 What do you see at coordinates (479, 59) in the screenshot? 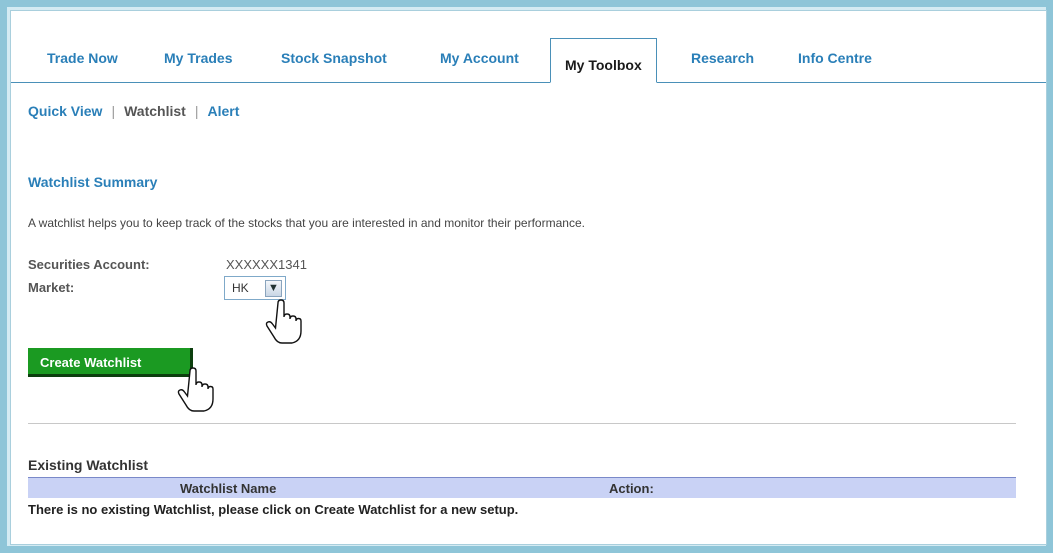
I see `tab-my-account: My Account` at bounding box center [479, 59].